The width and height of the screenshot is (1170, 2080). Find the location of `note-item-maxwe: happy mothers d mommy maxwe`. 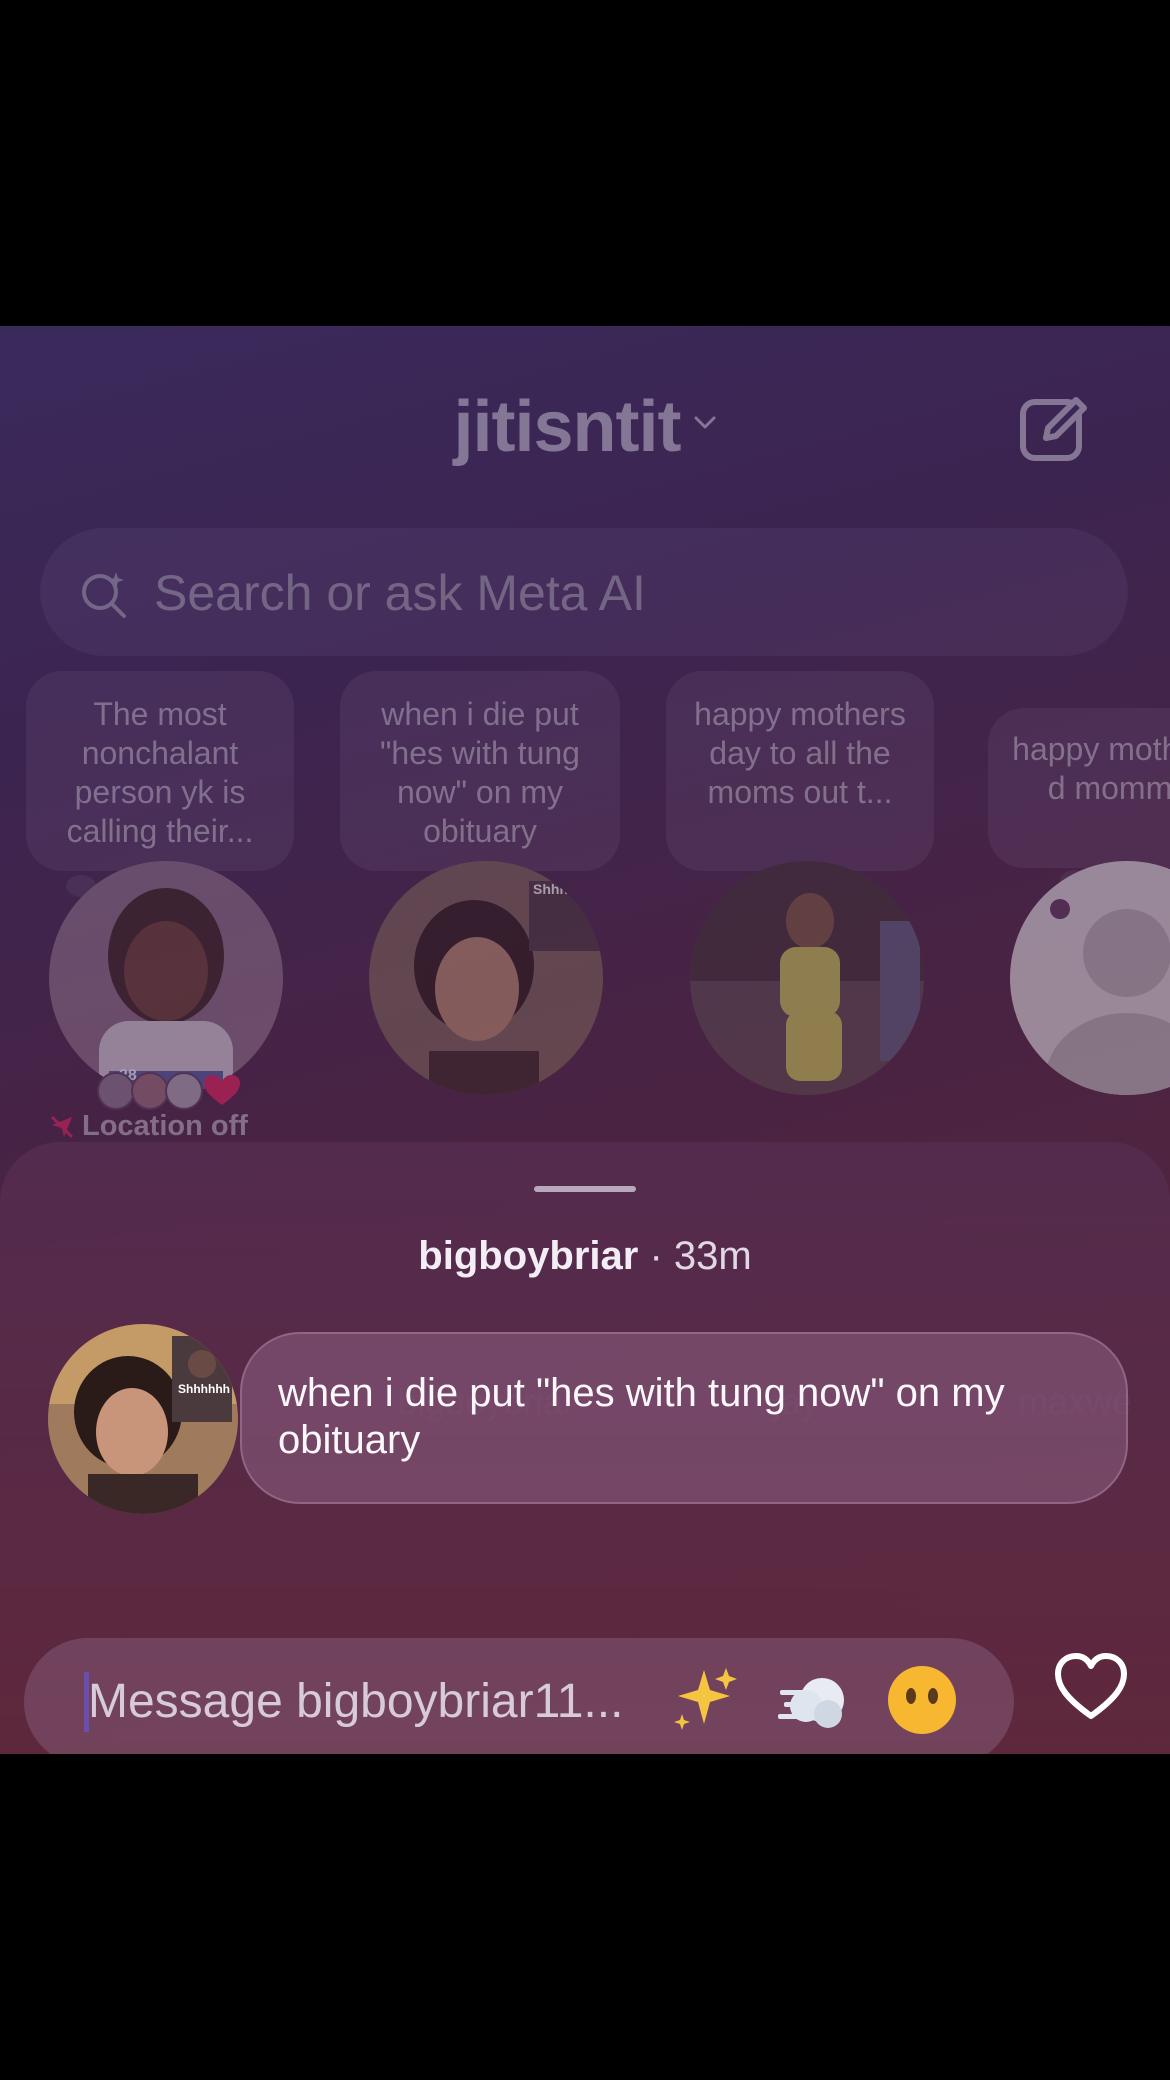

note-item-maxwe: happy mothers d mommy maxwe is located at coordinates (1079, 1065).